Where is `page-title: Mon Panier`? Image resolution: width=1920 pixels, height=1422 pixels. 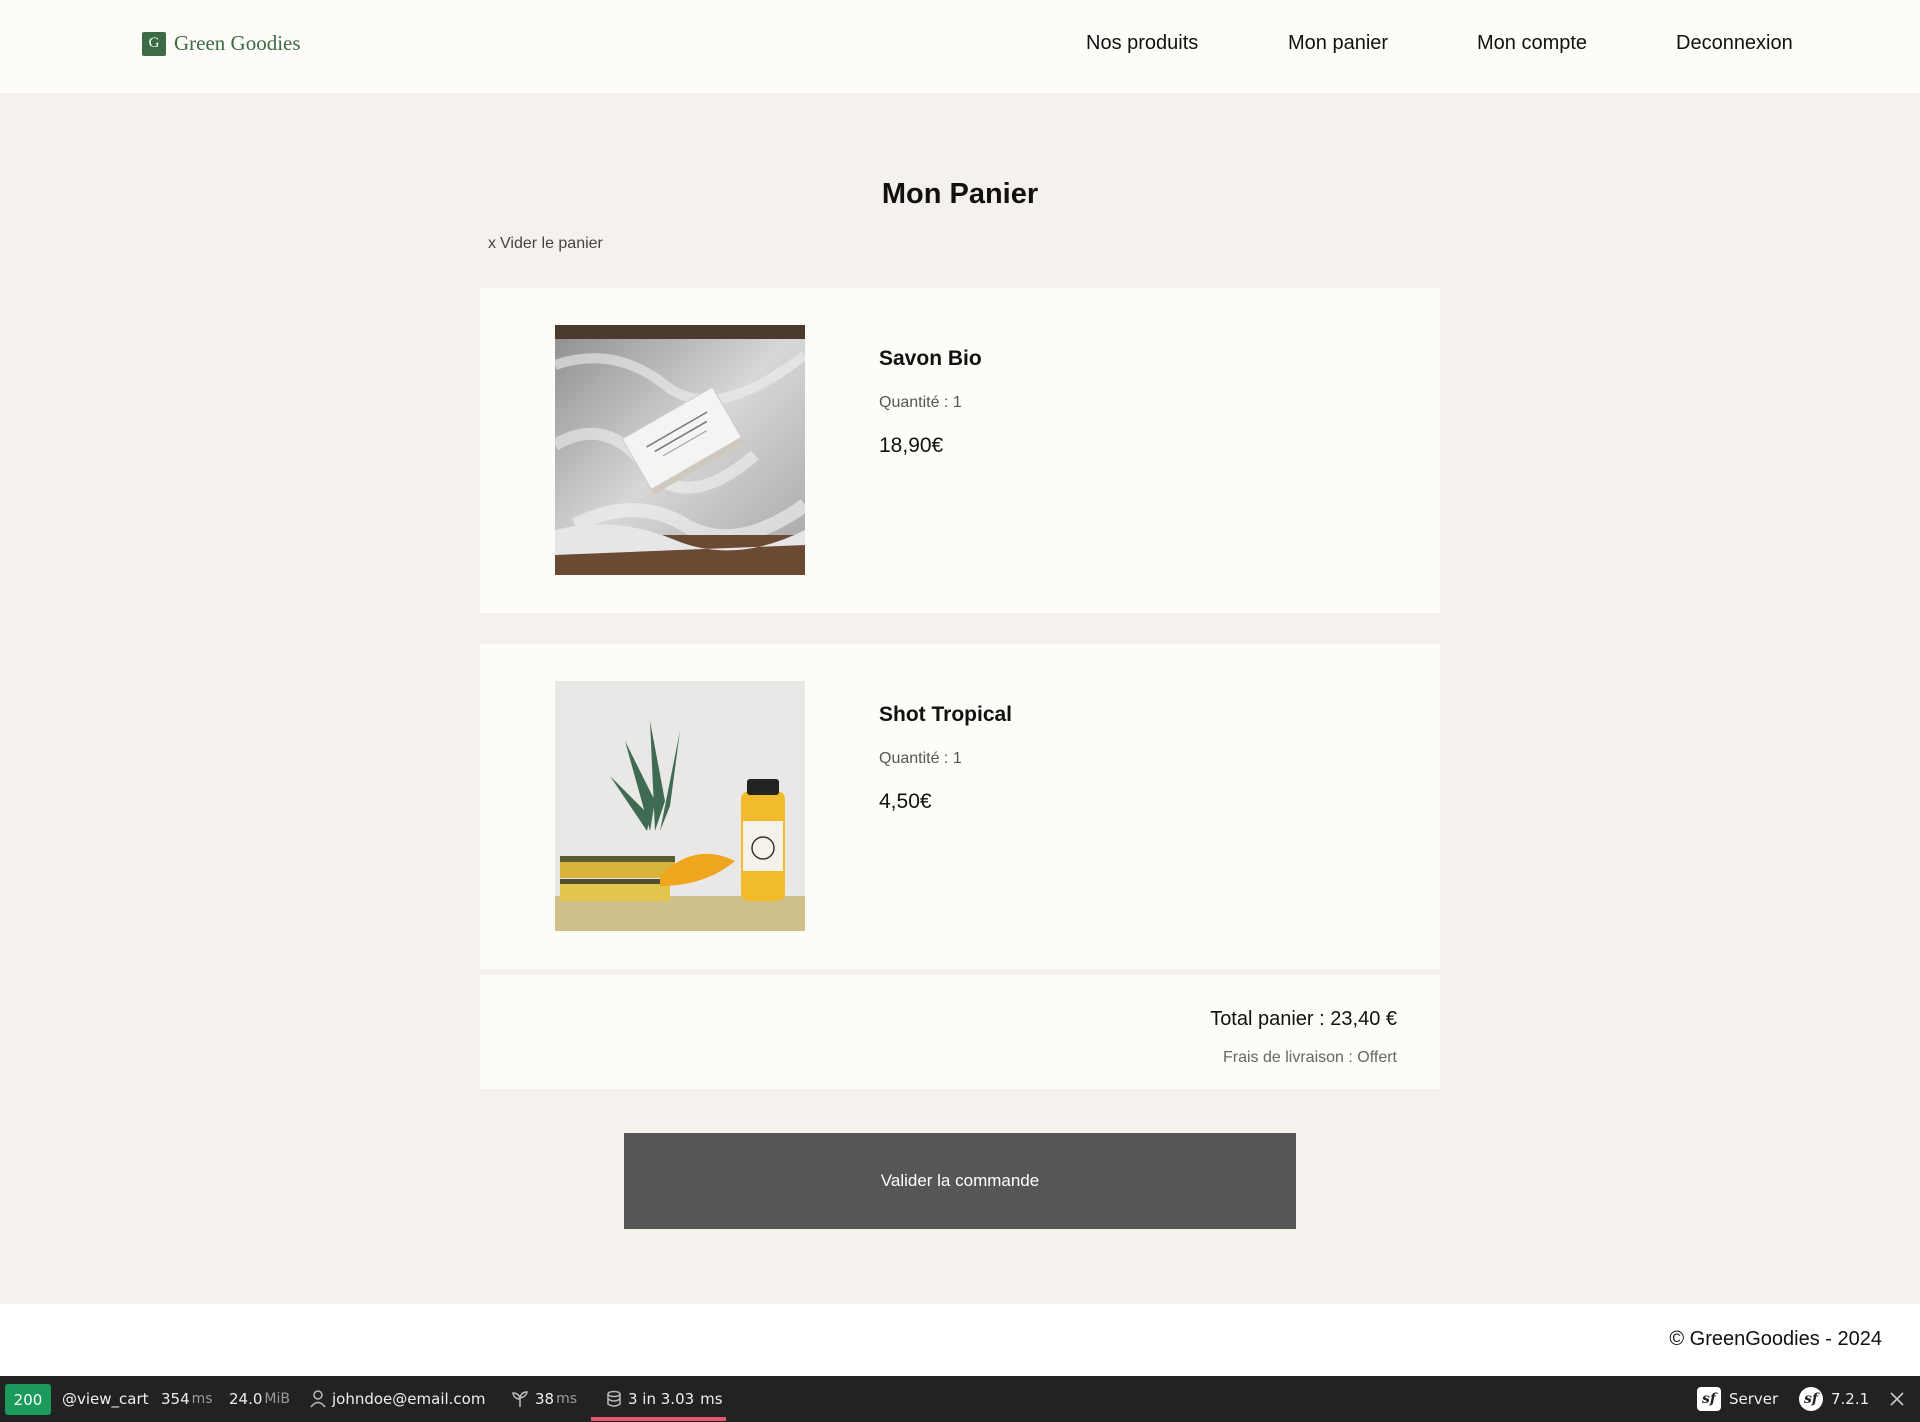 page-title: Mon Panier is located at coordinates (960, 194).